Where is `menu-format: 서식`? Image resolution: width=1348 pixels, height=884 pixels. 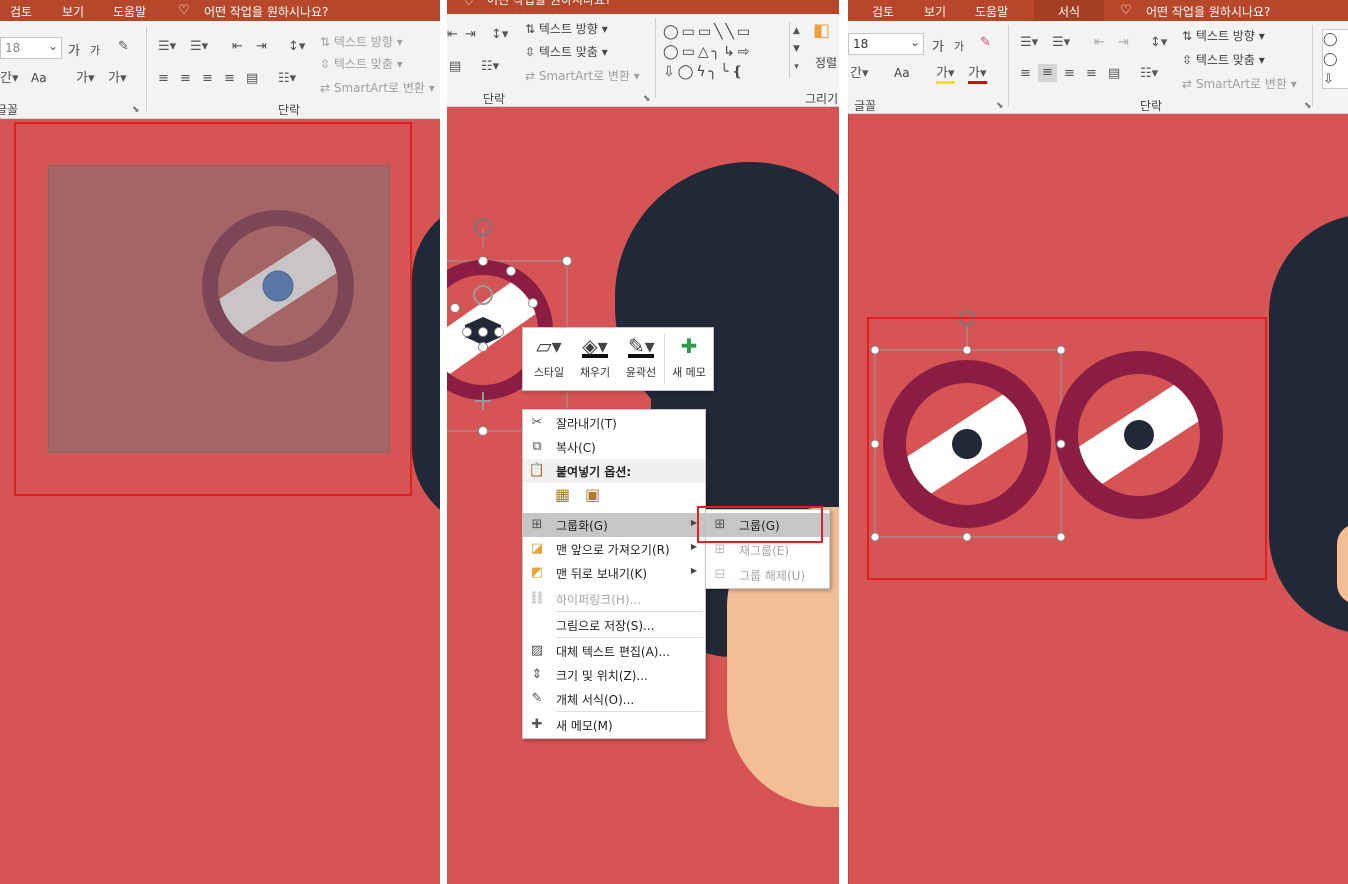 menu-format: 서식 is located at coordinates (1069, 10).